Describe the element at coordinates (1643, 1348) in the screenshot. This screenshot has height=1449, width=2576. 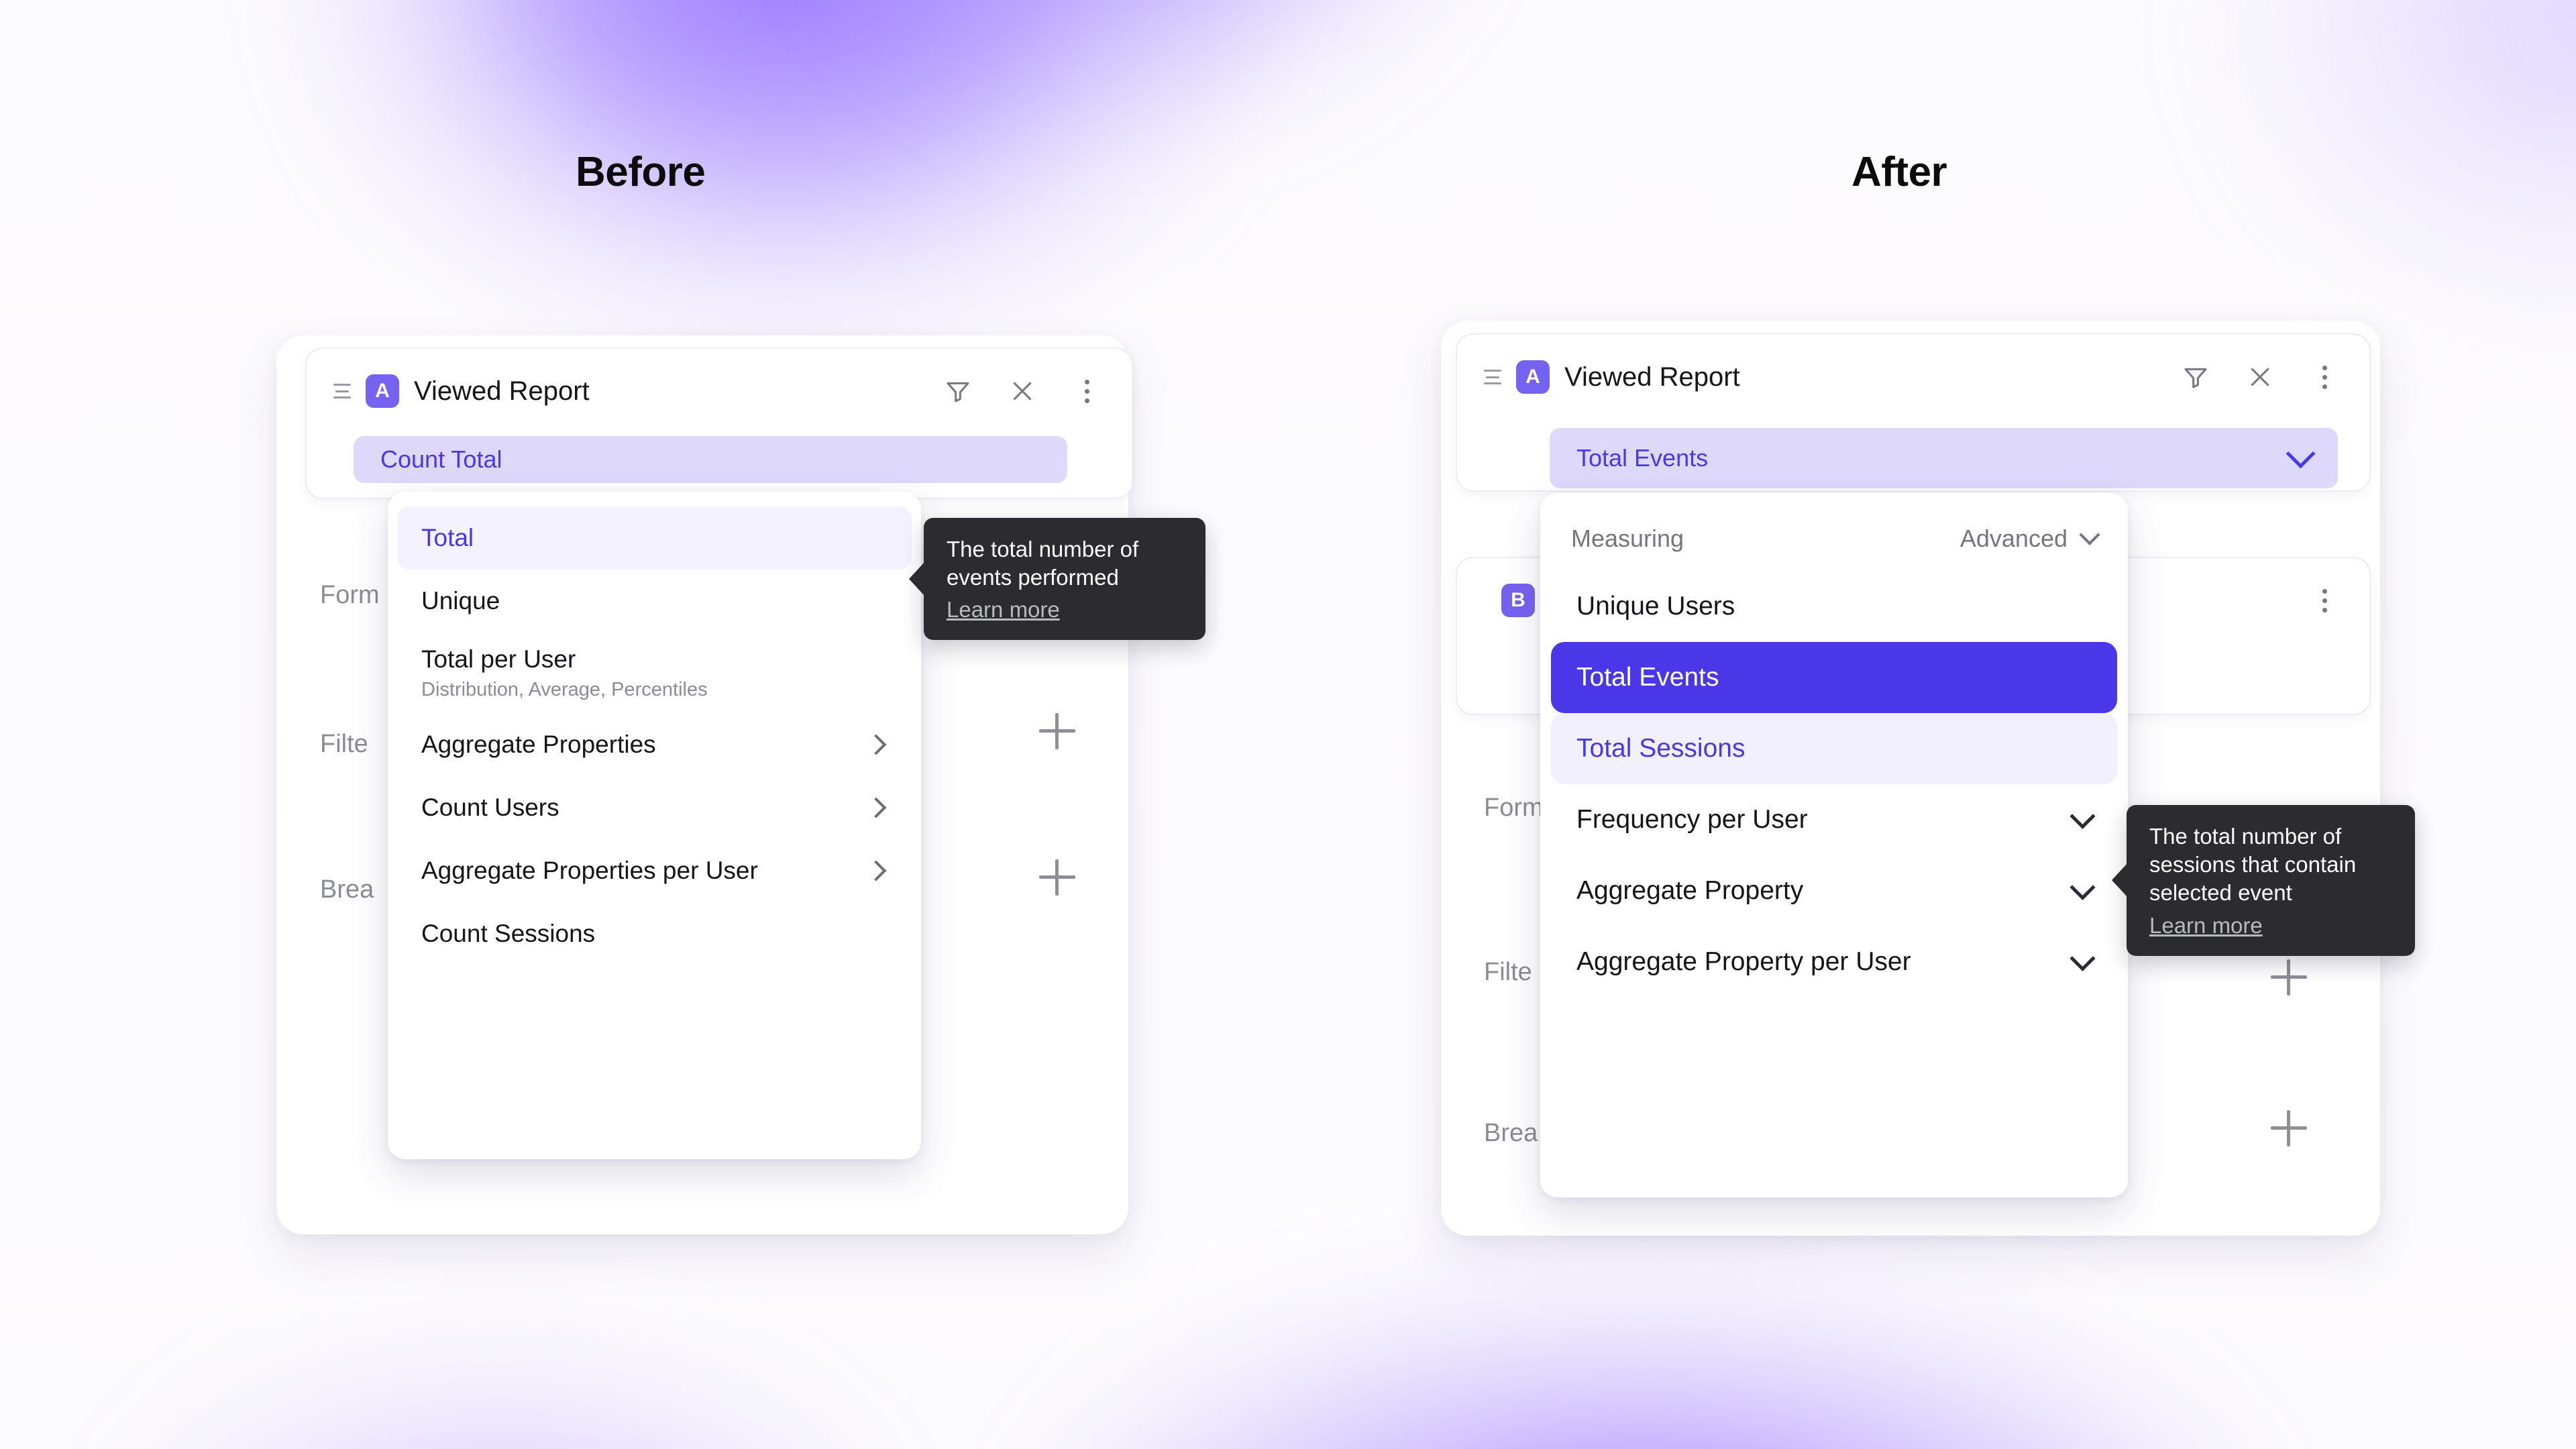
I see `background-blob-bottom` at that location.